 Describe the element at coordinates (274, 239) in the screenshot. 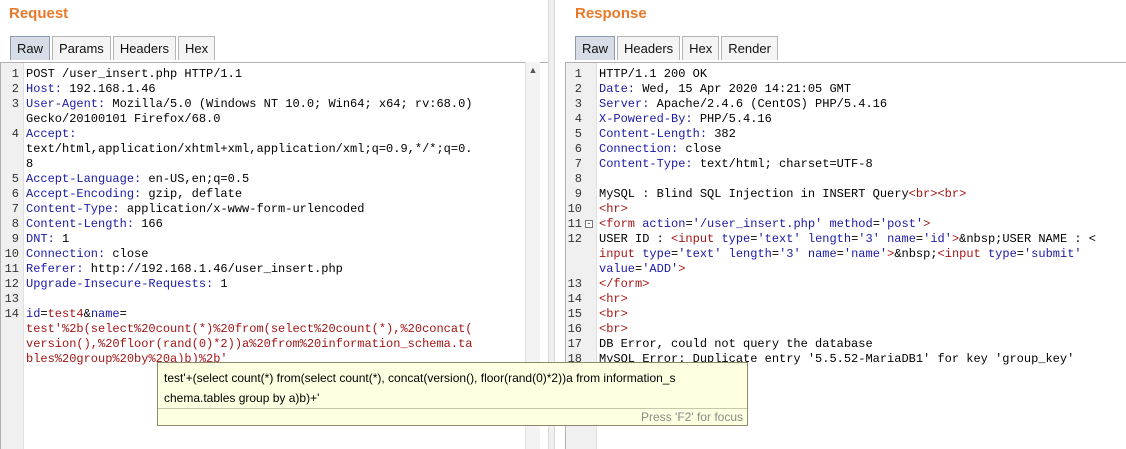

I see `request-line: 9 DNT: 1` at that location.